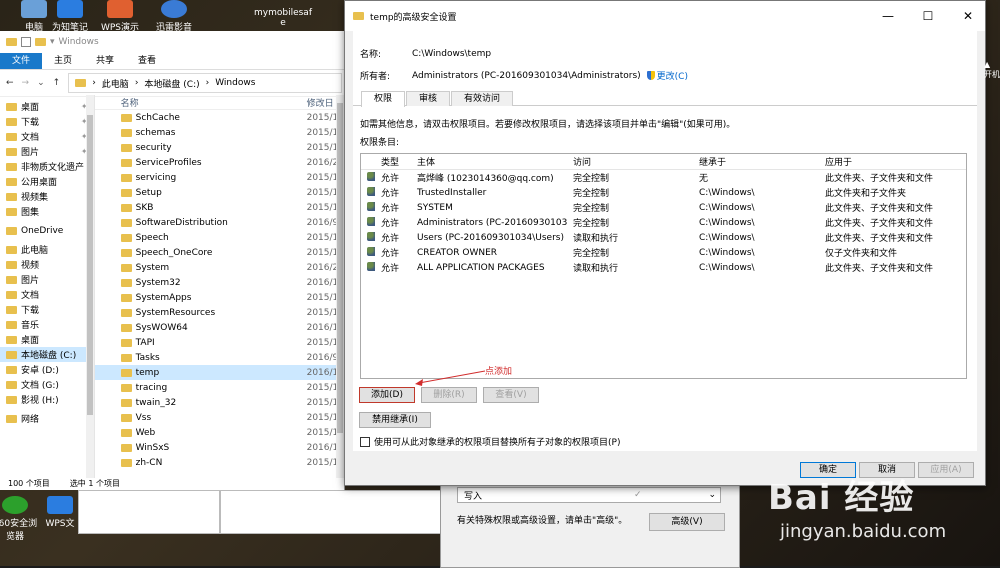  I want to click on permission-row: 允许 CREATOR OWNER 完全控制 C:\Windows\ 仅子文件夹和文件, so click(663, 252).